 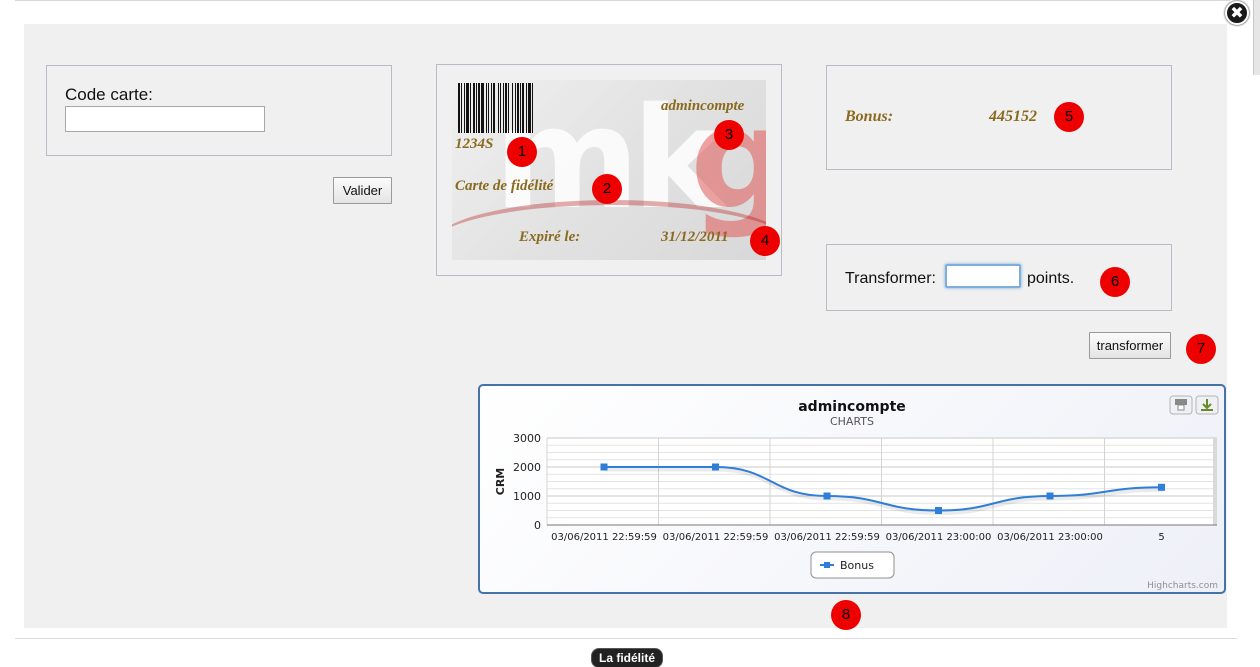 What do you see at coordinates (729, 135) in the screenshot?
I see `marker-3: 3` at bounding box center [729, 135].